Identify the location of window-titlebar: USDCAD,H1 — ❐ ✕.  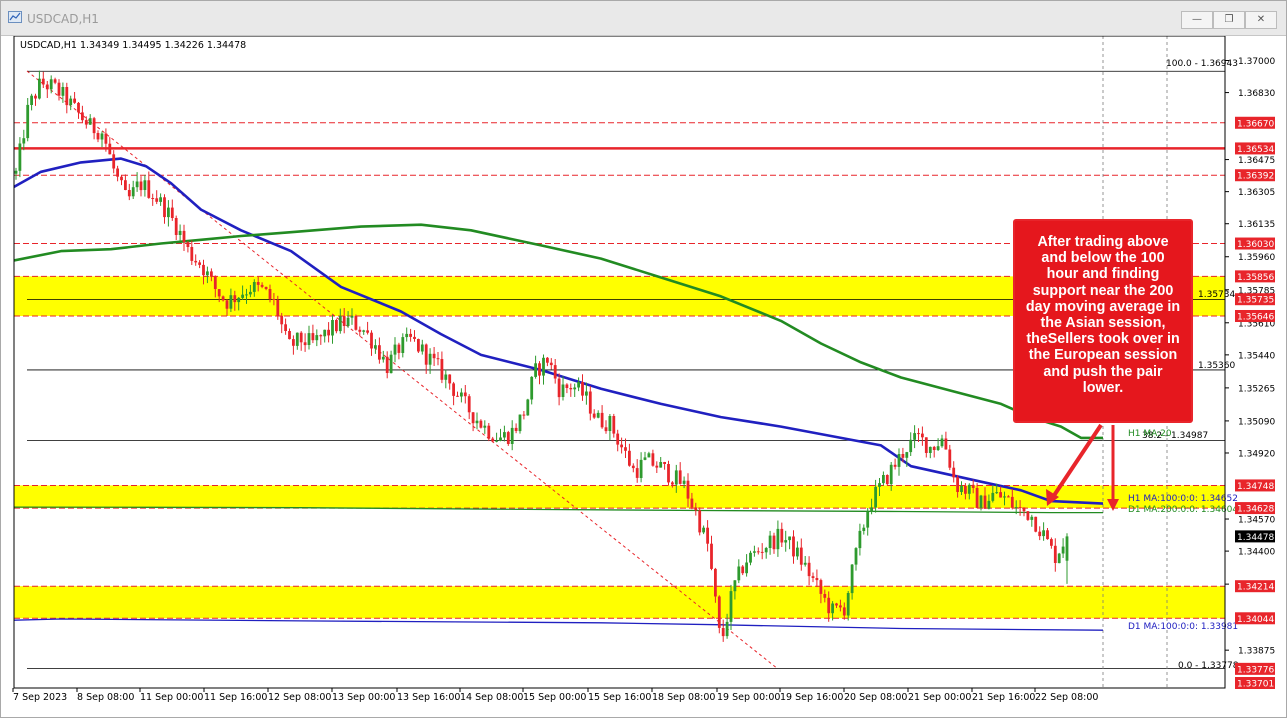
(643, 18).